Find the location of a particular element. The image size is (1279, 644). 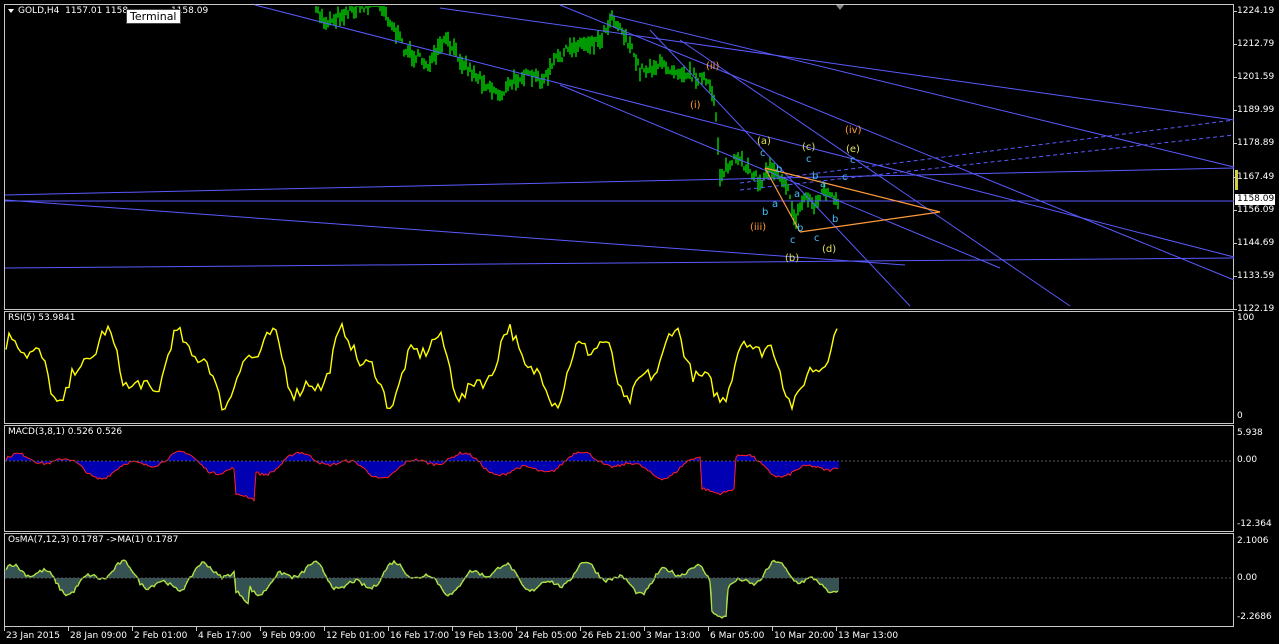

osma-line is located at coordinates (422, 589).